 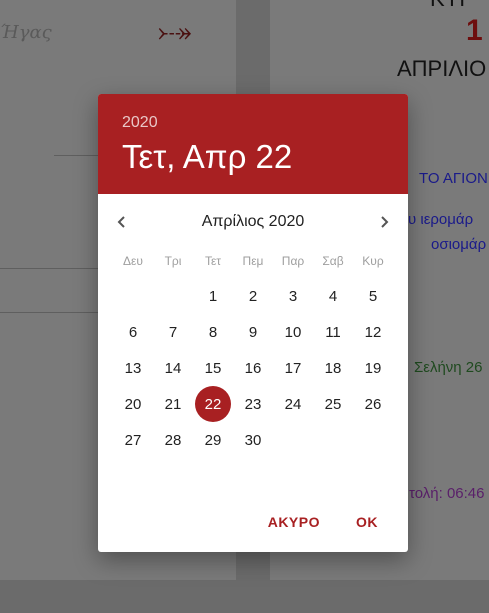 I want to click on calendar-day: 25, so click(x=333, y=404).